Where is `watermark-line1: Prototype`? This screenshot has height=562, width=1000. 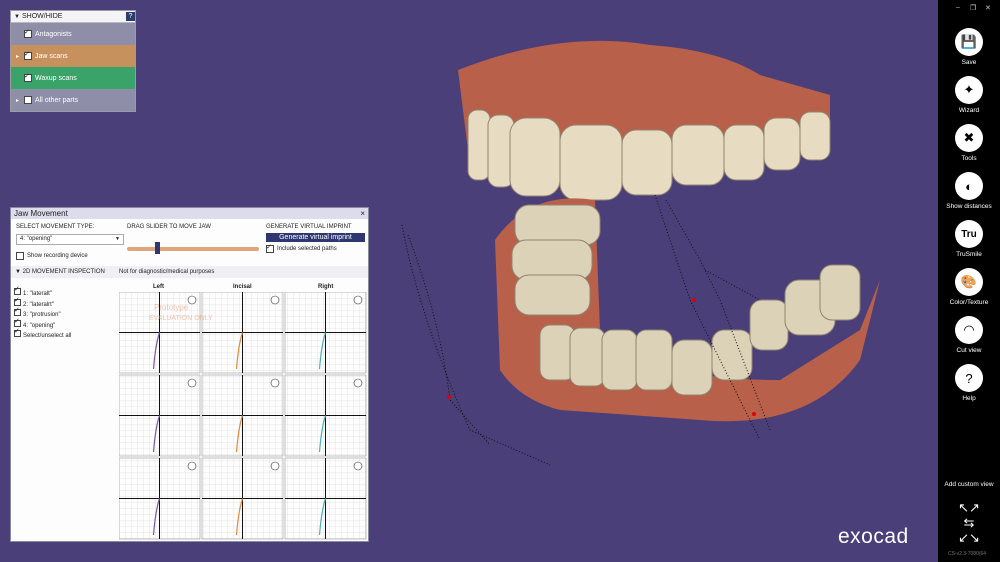
watermark-line1: Prototype is located at coordinates (171, 307).